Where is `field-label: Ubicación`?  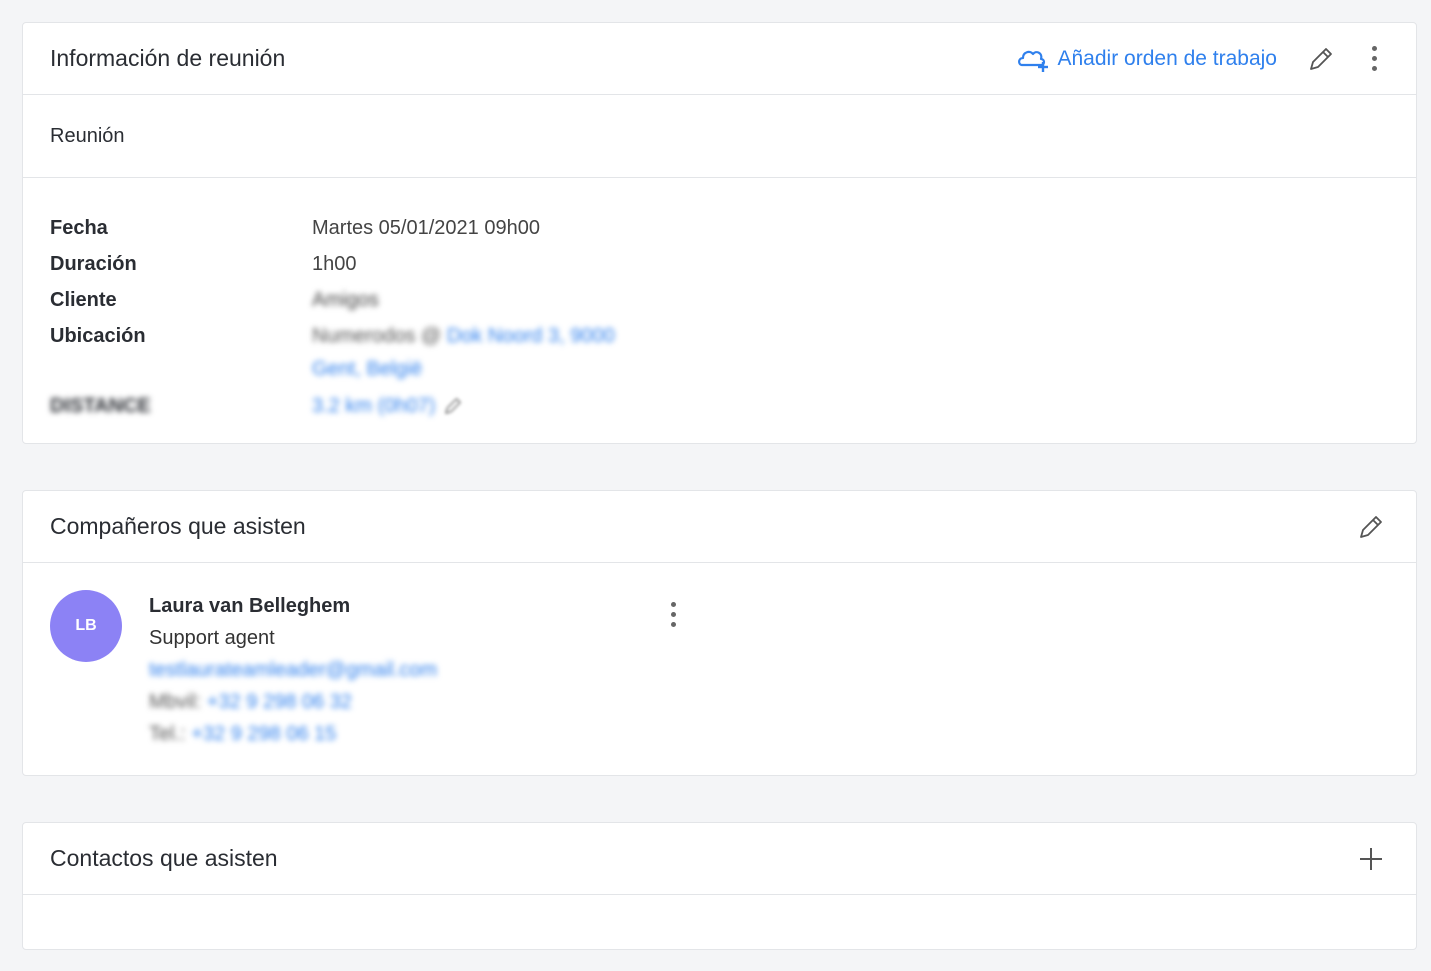
field-label: Ubicación is located at coordinates (98, 336).